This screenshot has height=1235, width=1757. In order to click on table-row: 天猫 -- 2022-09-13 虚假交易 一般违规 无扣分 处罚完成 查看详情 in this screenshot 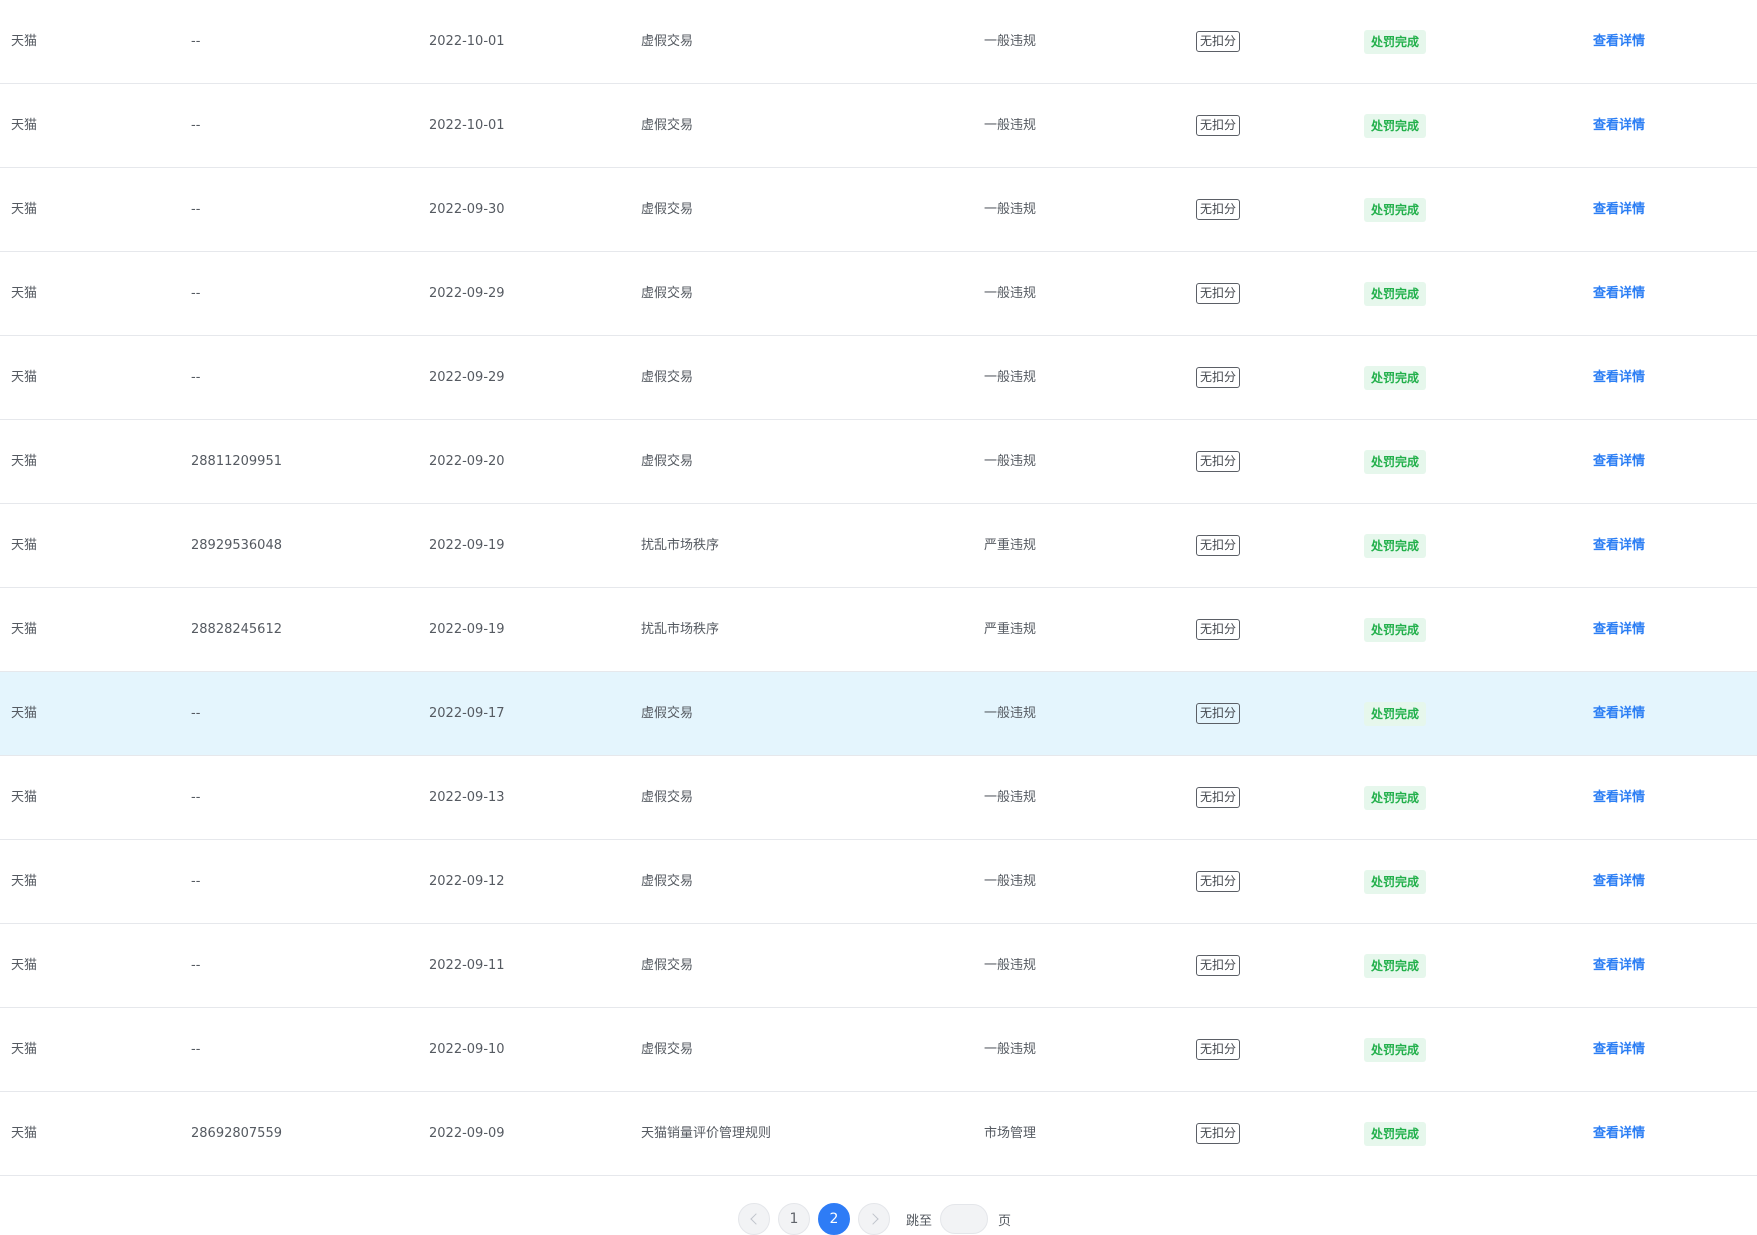, I will do `click(878, 798)`.